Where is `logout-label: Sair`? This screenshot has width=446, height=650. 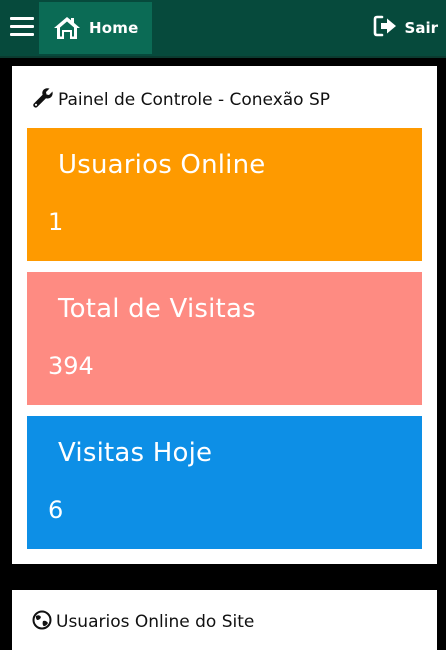 logout-label: Sair is located at coordinates (421, 28).